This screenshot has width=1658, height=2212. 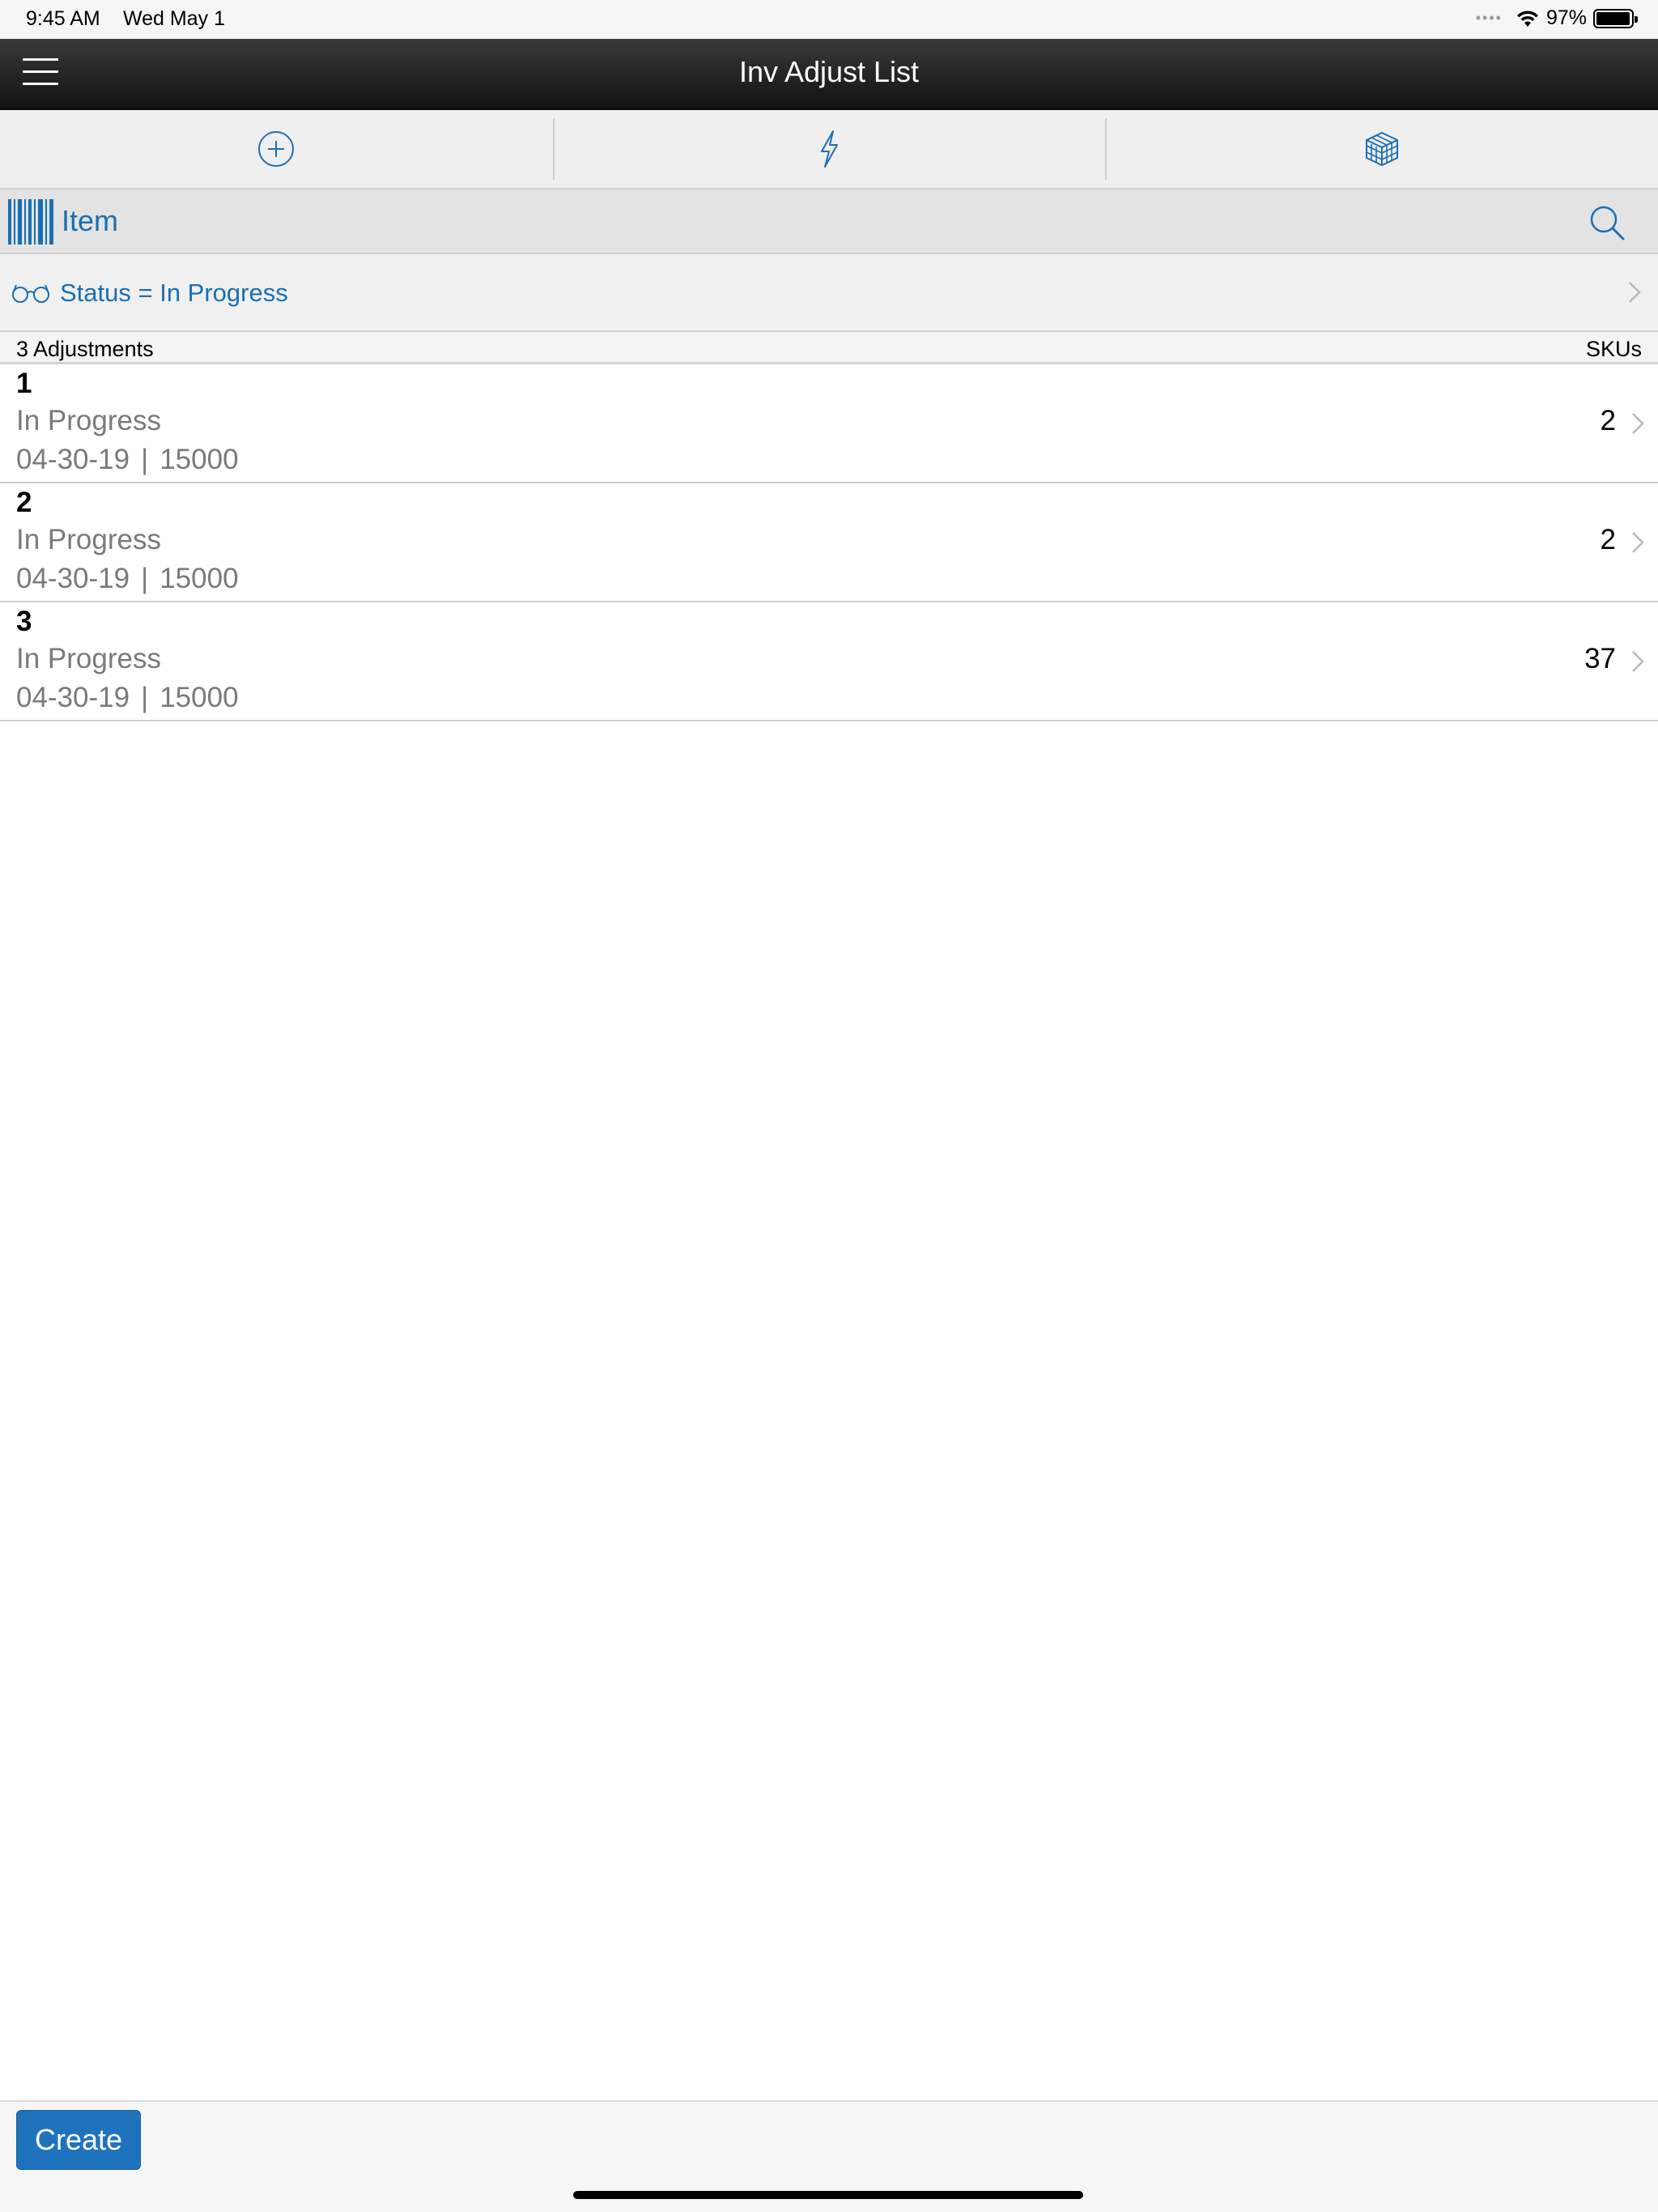 What do you see at coordinates (90, 221) in the screenshot?
I see `item-scan-label: Item` at bounding box center [90, 221].